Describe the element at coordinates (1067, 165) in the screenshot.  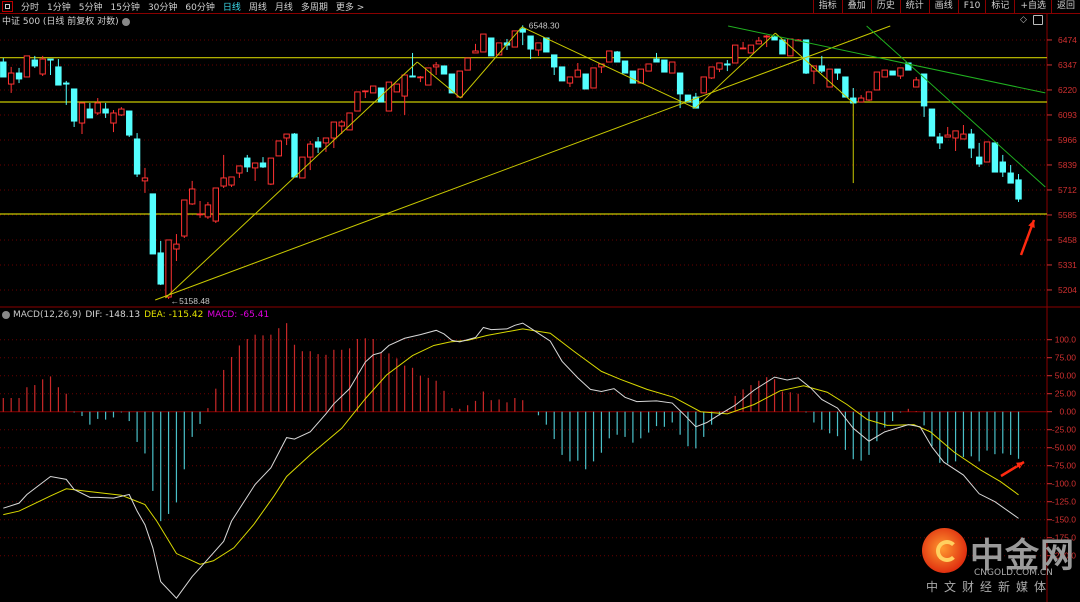
I see `price-tick-label: 5839` at that location.